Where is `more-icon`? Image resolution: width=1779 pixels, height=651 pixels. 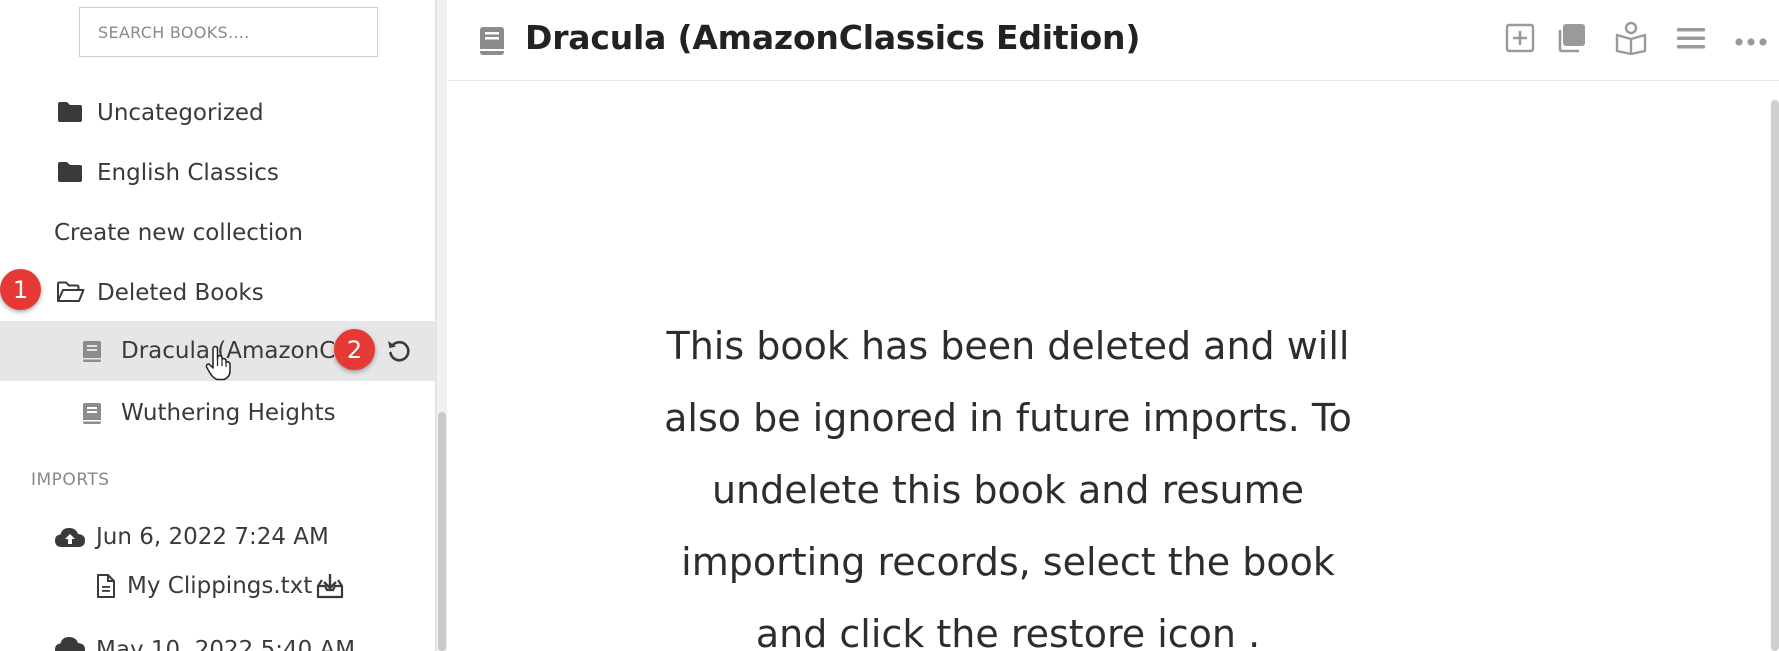 more-icon is located at coordinates (1751, 40).